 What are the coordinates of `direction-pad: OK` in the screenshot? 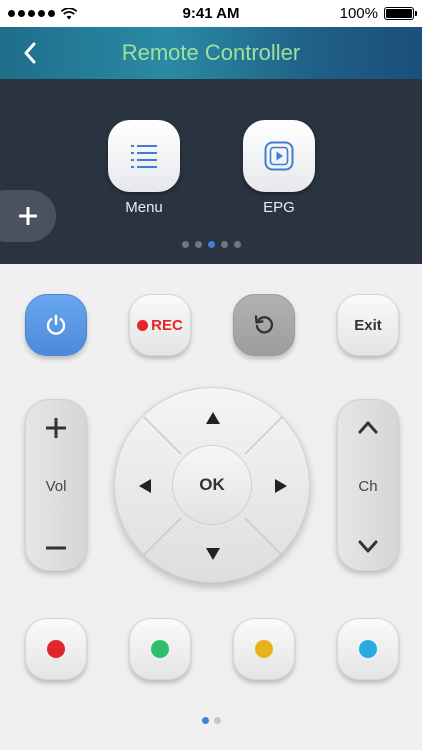 It's located at (212, 485).